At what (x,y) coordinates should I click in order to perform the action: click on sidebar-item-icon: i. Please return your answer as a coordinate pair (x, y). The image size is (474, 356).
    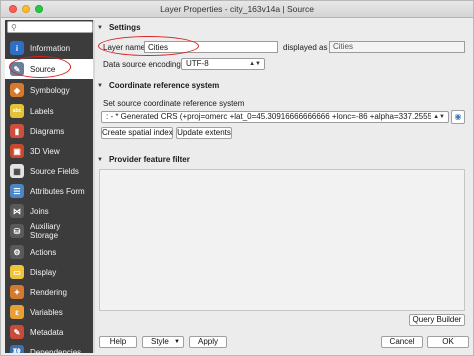
    Looking at the image, I should click on (17, 48).